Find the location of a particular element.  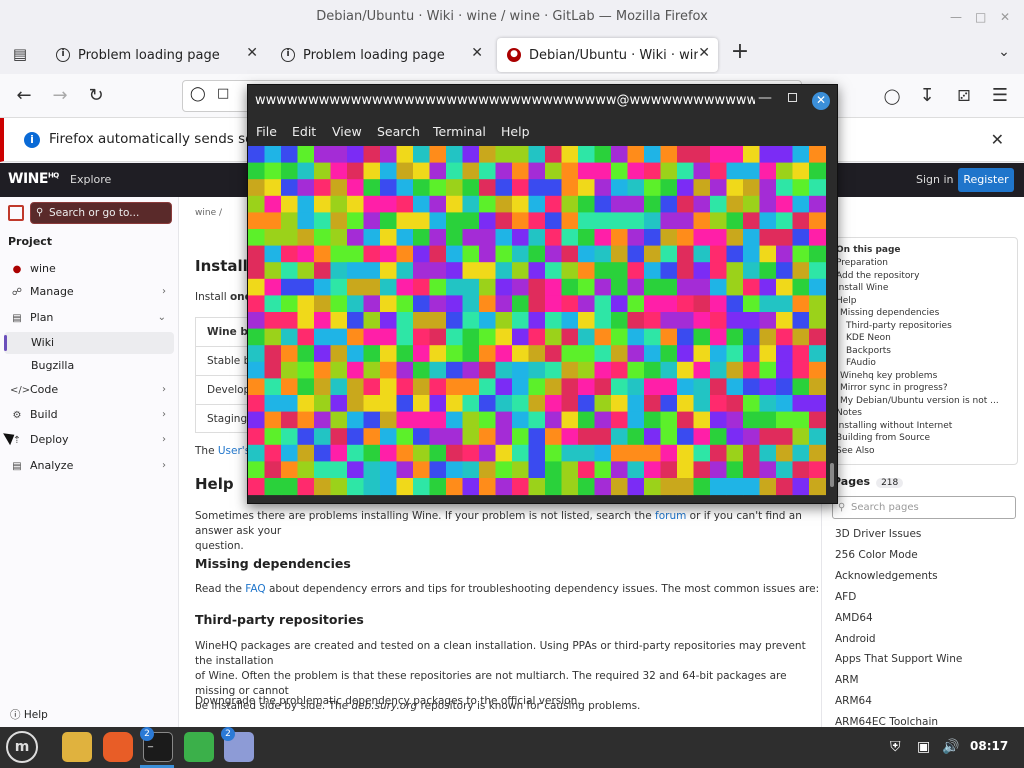

close-icon: ✕ is located at coordinates (1005, 17).